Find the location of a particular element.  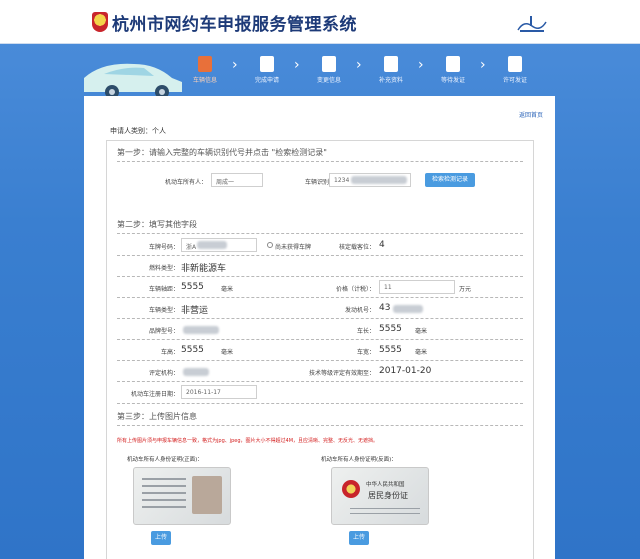

tech-date-label: 技术等级评定有效期至： is located at coordinates (341, 373).